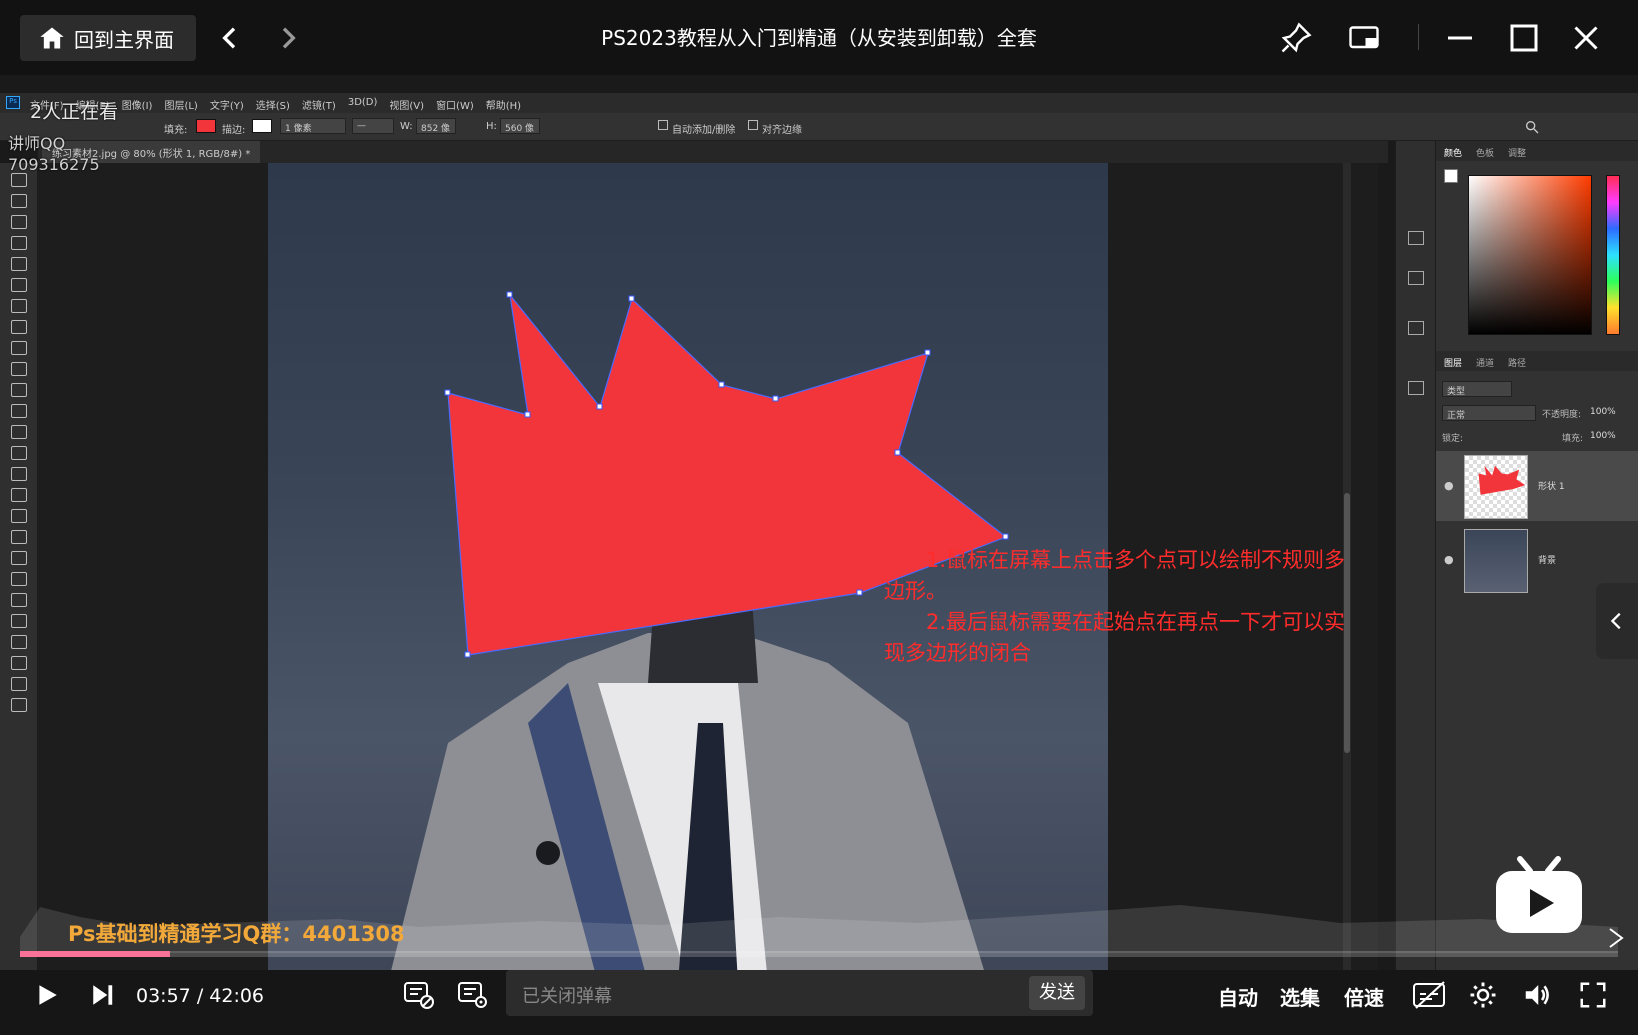 The width and height of the screenshot is (1638, 1035). Describe the element at coordinates (180, 104) in the screenshot. I see `ps-menu-item: 图层(L)` at that location.